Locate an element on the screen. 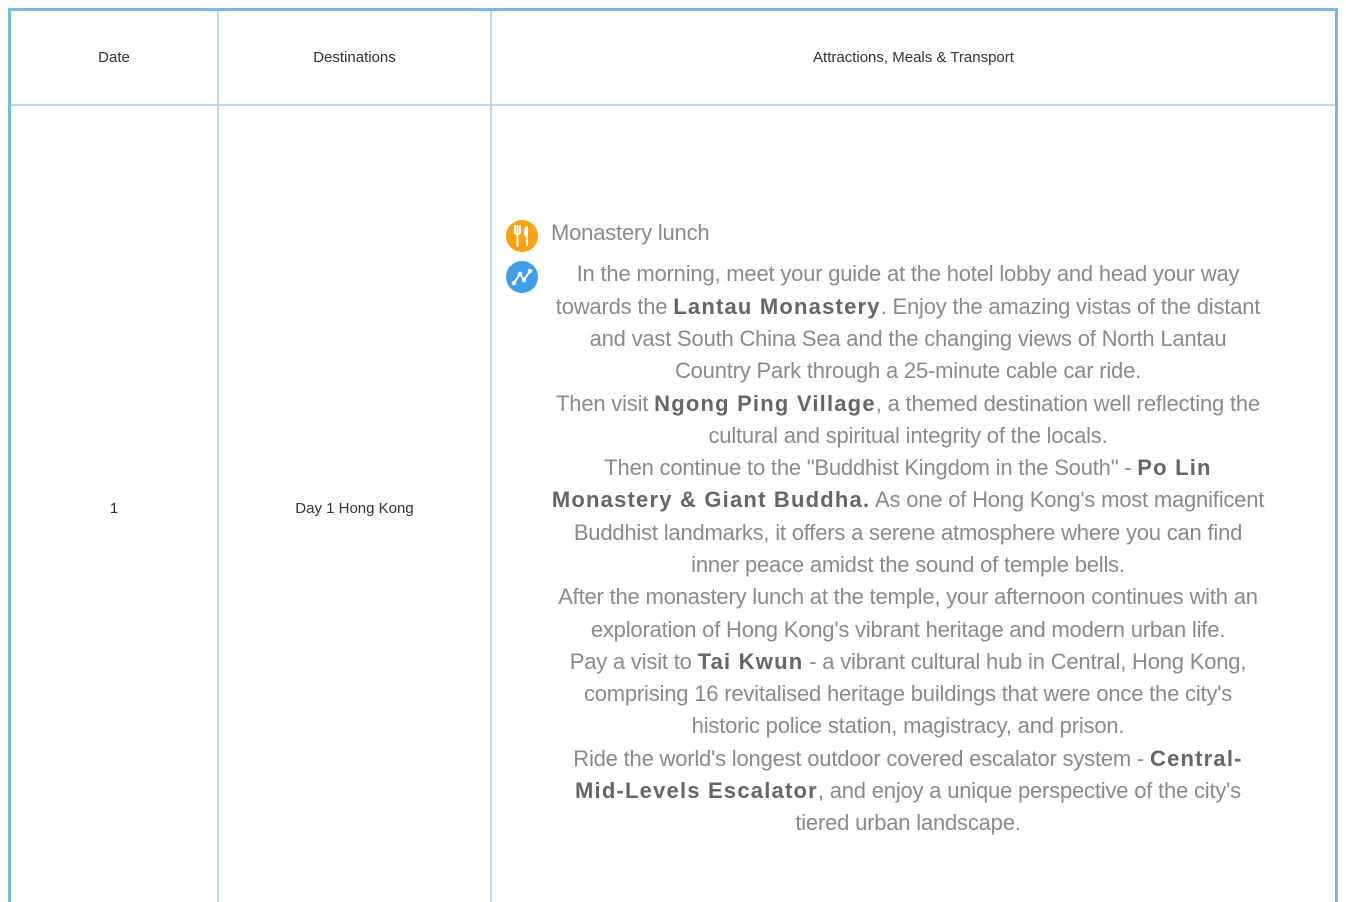 This screenshot has height=902, width=1346. attraction-tai-kwun: Tai Kwun is located at coordinates (750, 661).